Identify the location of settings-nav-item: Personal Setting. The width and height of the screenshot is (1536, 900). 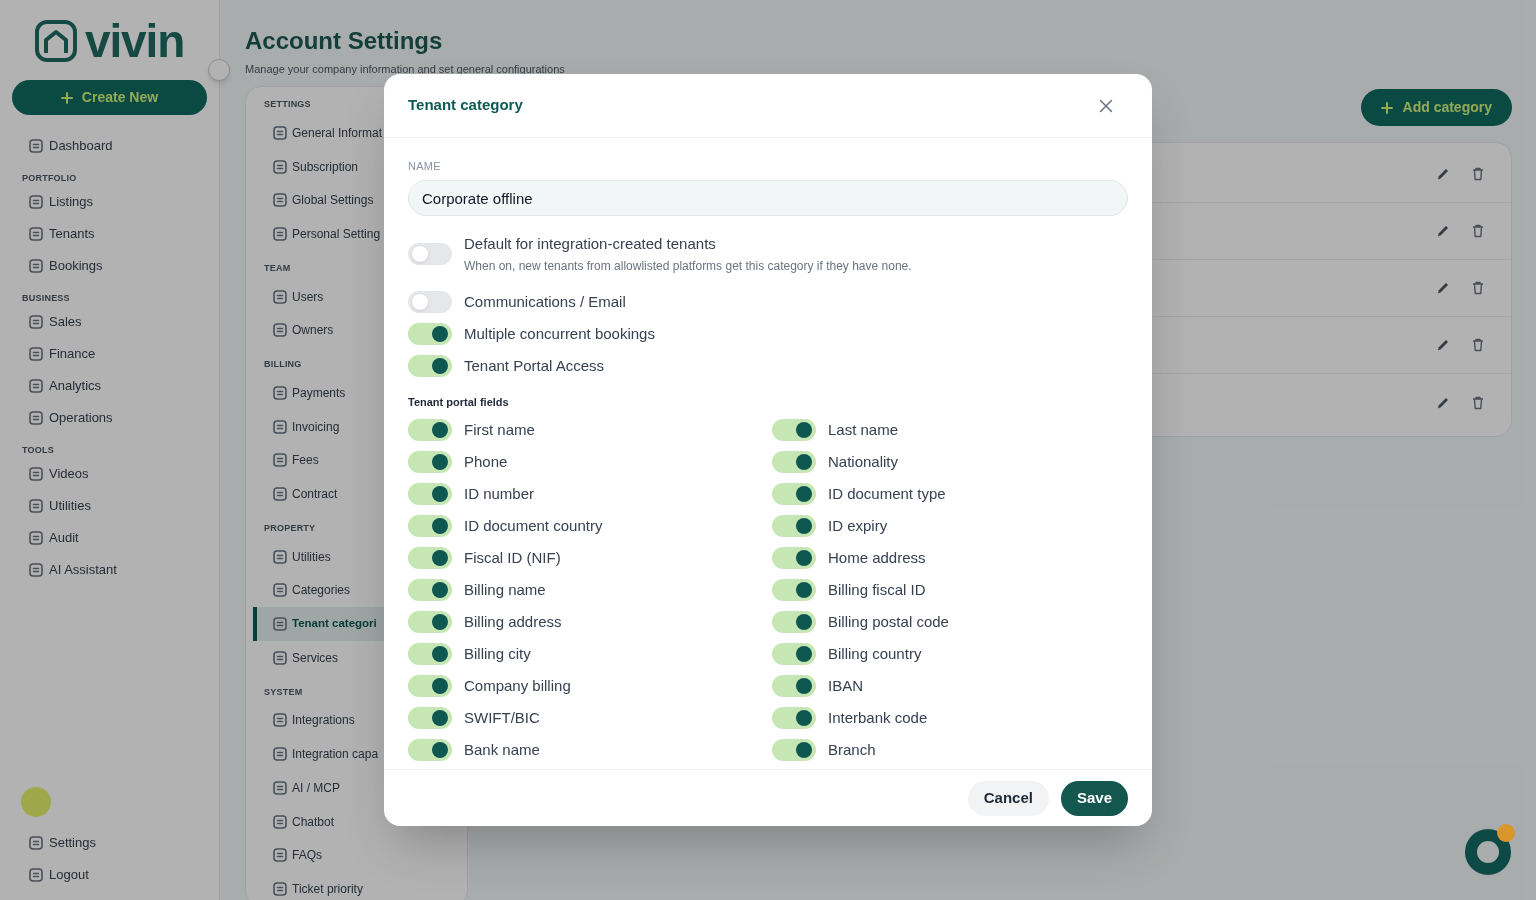
(319, 234).